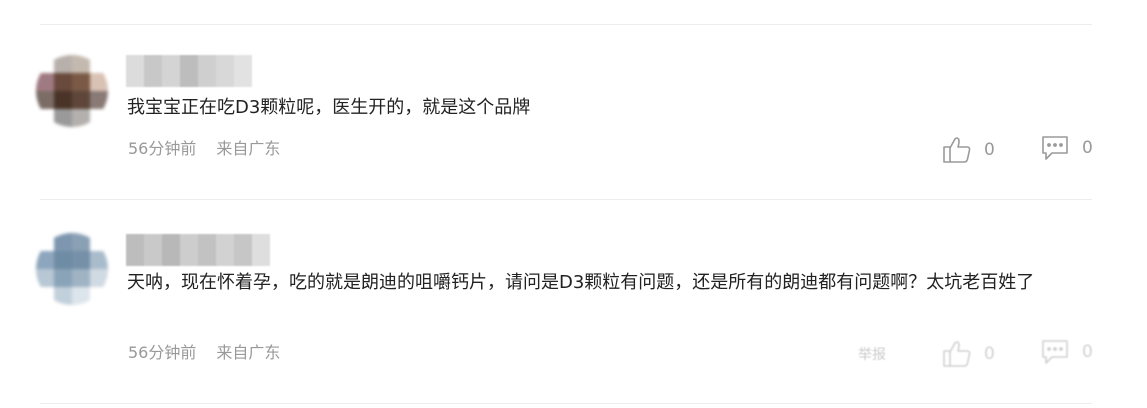  Describe the element at coordinates (566, 403) in the screenshot. I see `bottom-divider` at that location.